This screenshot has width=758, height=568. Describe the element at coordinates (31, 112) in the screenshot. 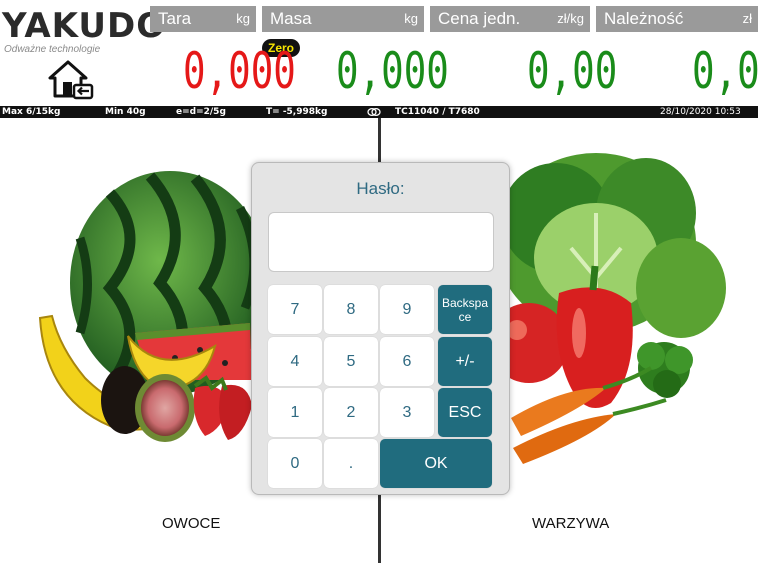

I see `max-capacity: Max 6/15kg` at that location.